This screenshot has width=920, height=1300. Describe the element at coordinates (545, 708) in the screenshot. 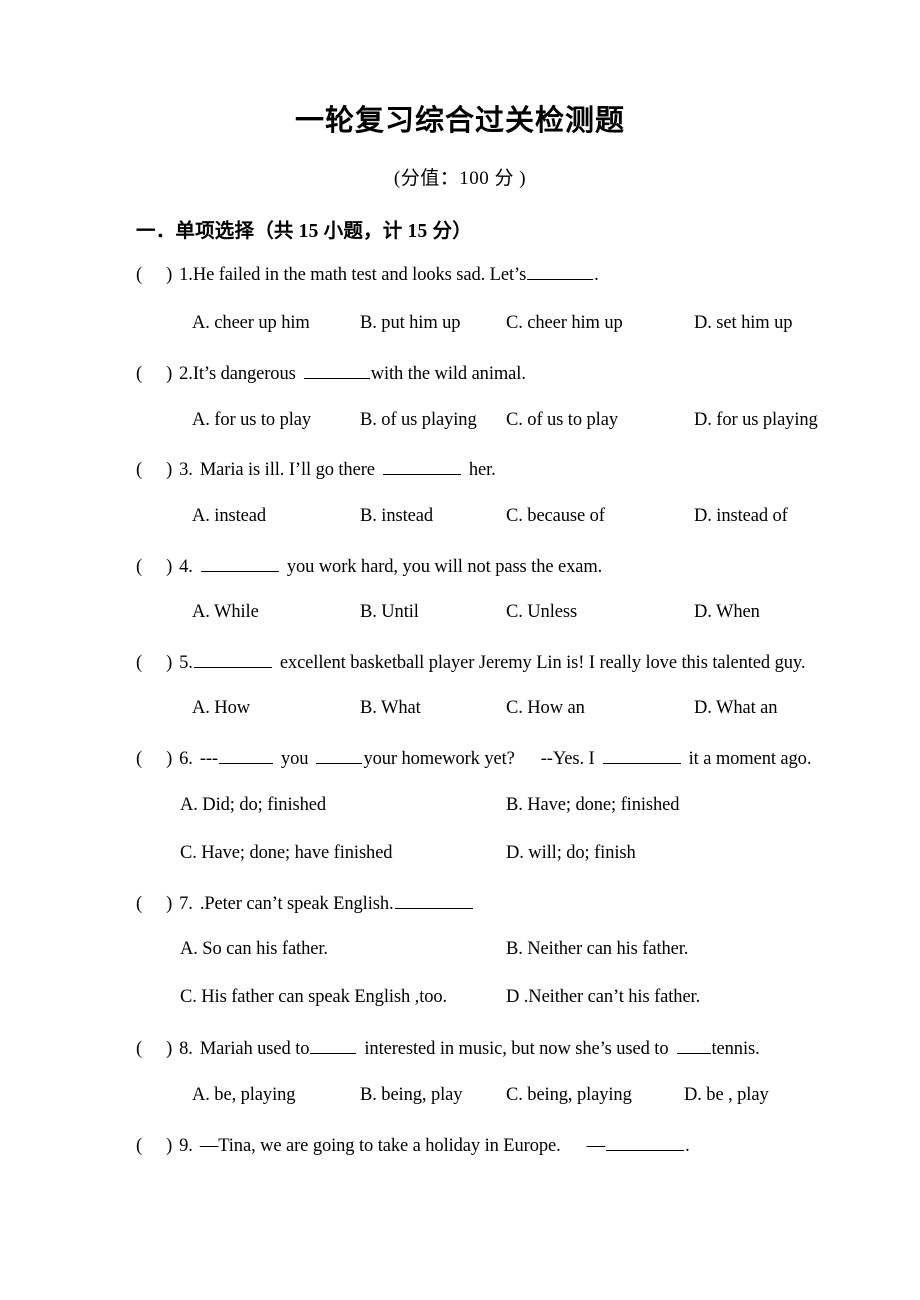

I see `option-c: C. How an` at that location.